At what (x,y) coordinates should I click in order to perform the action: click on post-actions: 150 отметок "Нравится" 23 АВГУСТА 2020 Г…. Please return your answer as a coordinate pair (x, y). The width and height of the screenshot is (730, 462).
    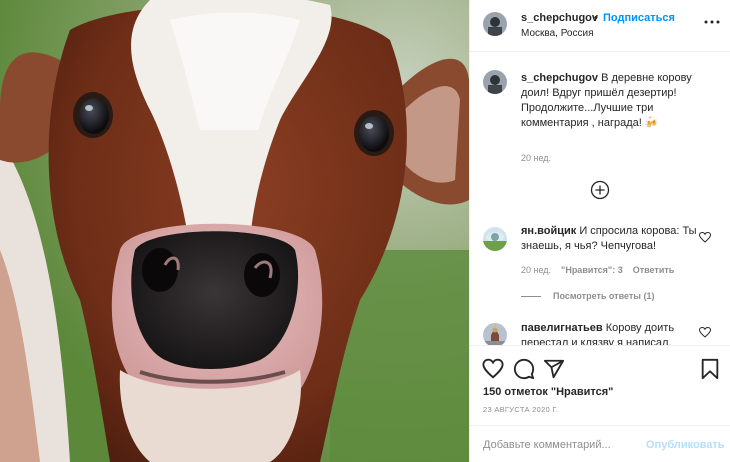
    Looking at the image, I should click on (600, 385).